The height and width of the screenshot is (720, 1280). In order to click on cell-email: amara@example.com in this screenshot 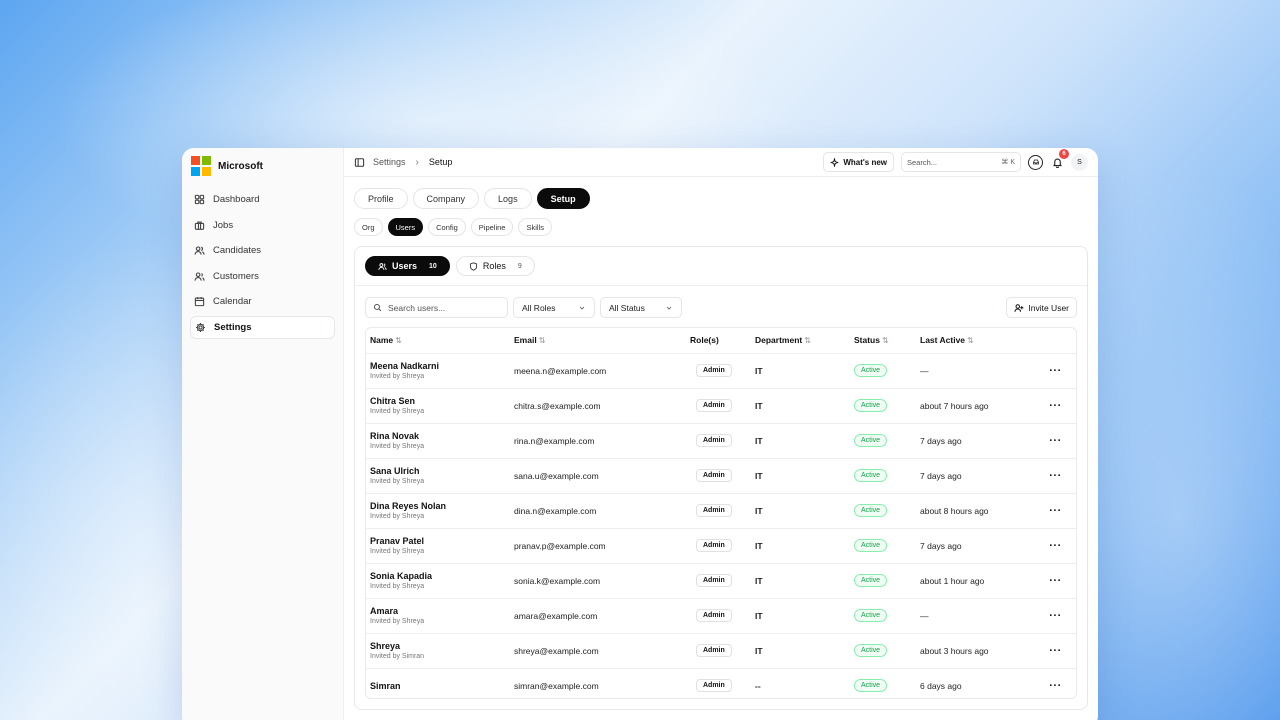, I will do `click(598, 616)`.